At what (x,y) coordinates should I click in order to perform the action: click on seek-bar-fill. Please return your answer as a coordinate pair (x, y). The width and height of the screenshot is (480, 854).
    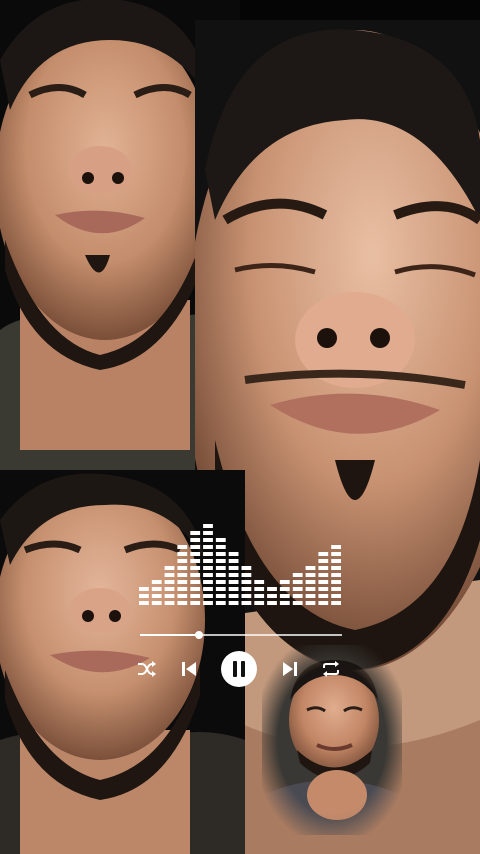
    Looking at the image, I should click on (169, 635).